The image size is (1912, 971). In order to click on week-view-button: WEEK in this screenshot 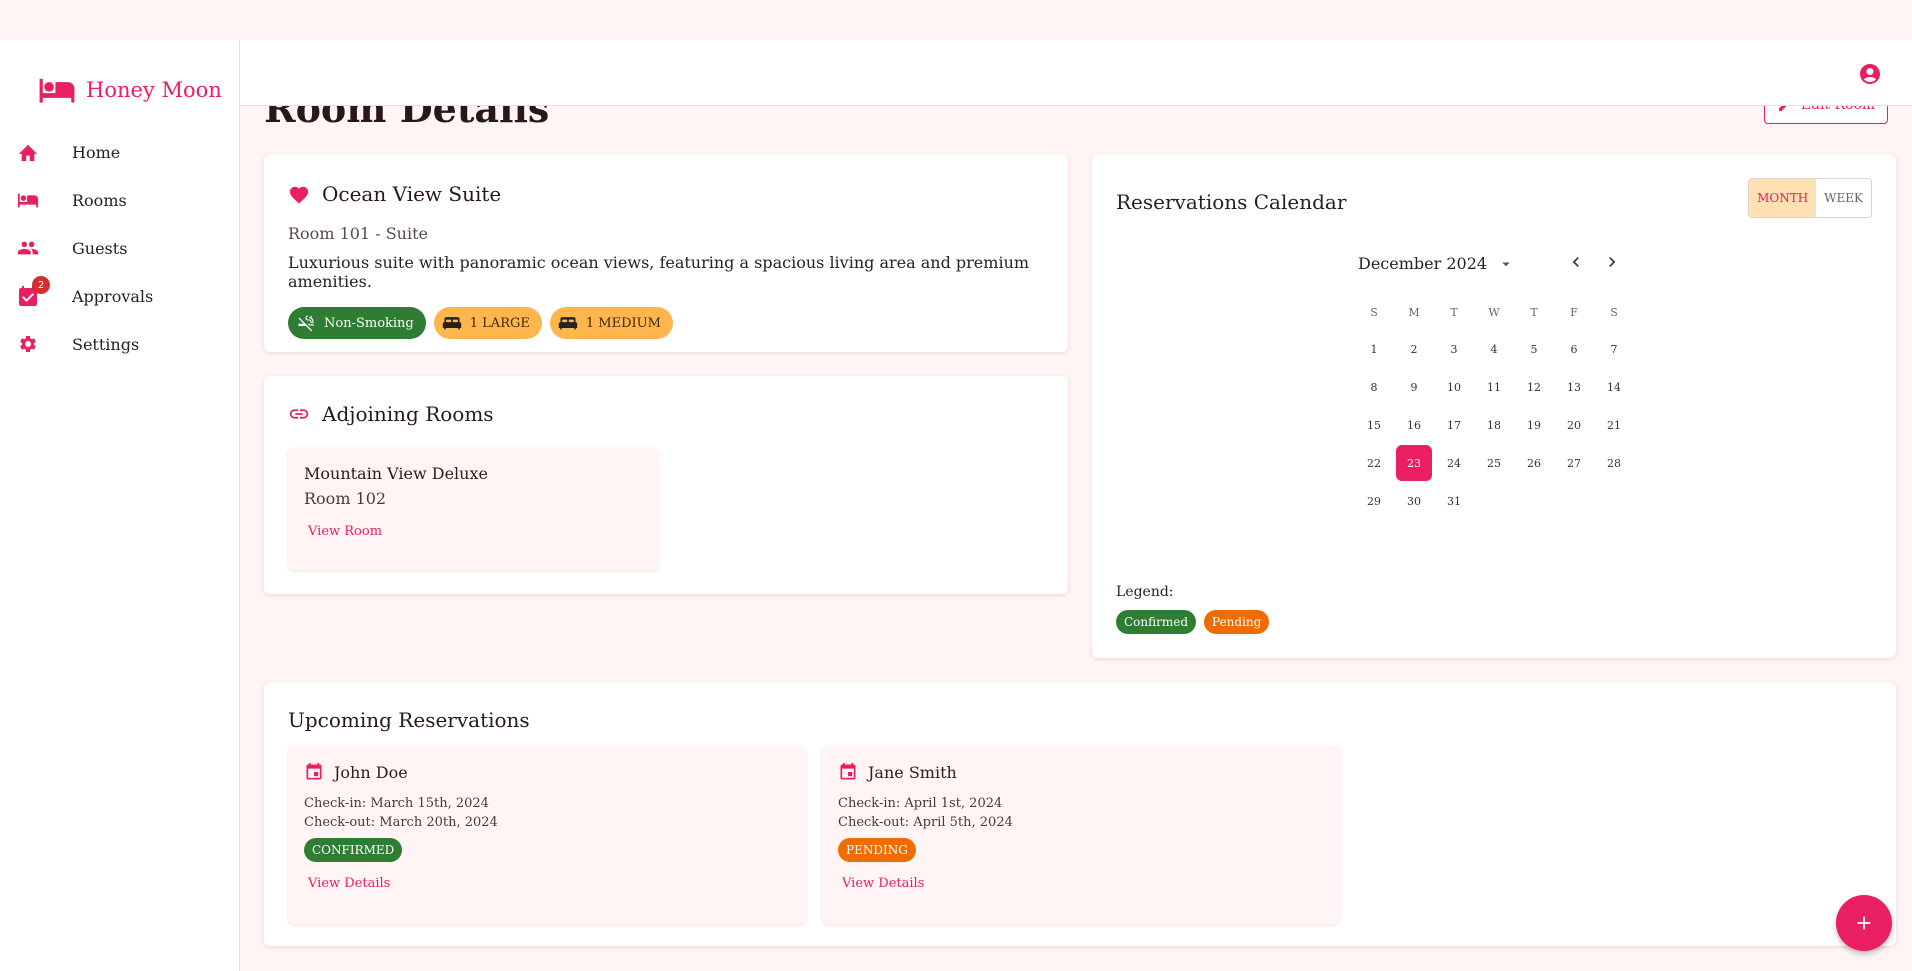, I will do `click(1843, 198)`.